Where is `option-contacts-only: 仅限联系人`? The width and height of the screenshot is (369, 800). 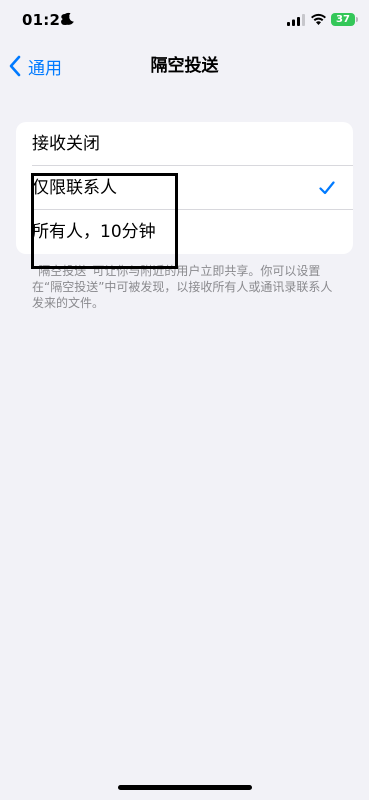 option-contacts-only: 仅限联系人 is located at coordinates (184, 188).